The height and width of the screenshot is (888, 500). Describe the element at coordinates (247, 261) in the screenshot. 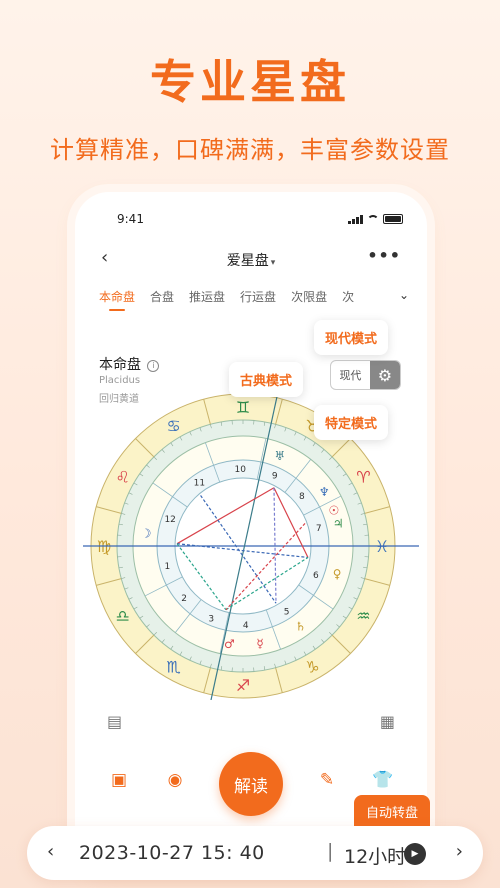

I see `app-title-text: 爱星盘` at that location.